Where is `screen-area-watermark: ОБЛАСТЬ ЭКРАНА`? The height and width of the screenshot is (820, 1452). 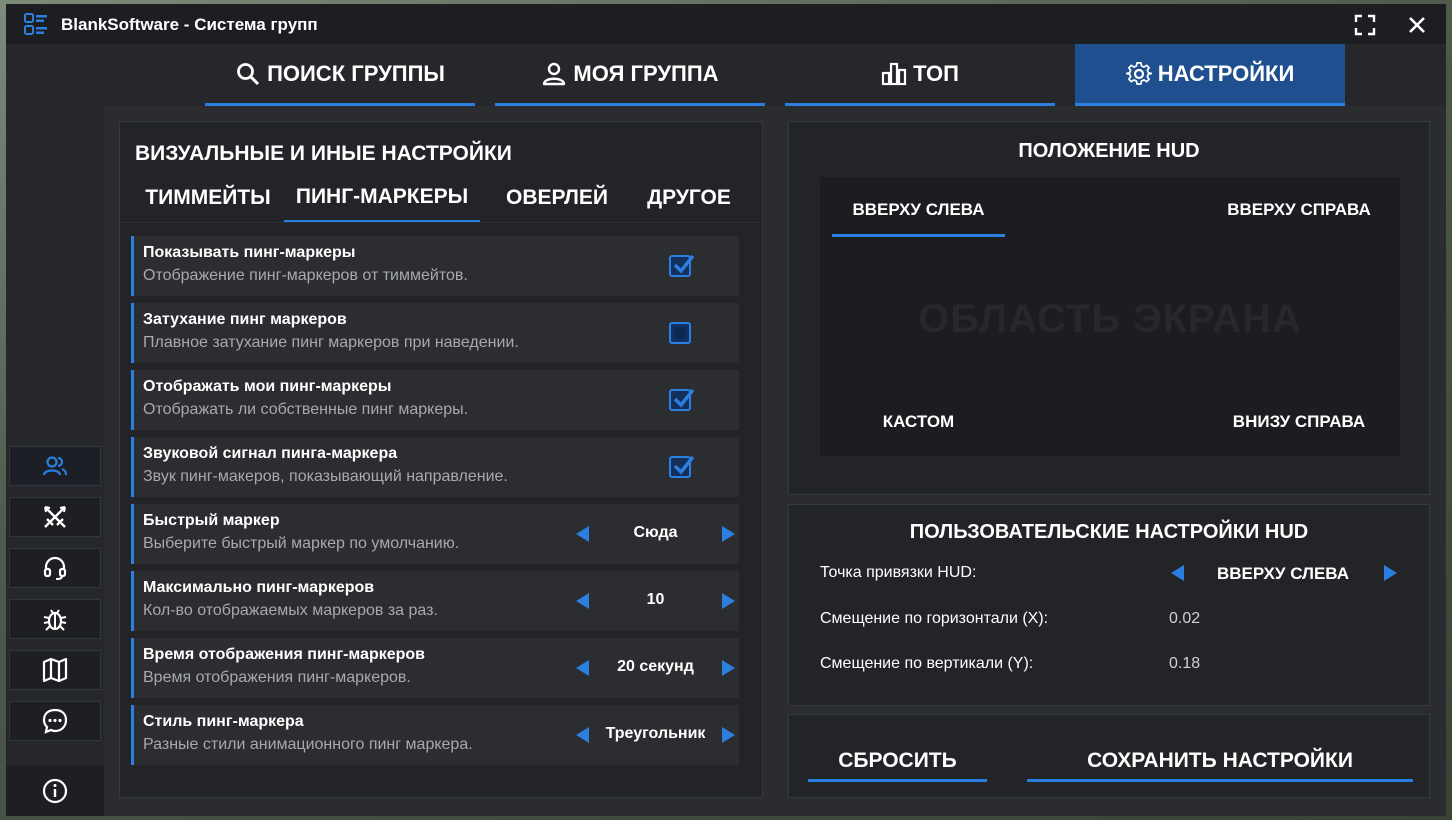 screen-area-watermark: ОБЛАСТЬ ЭКРАНА is located at coordinates (1110, 319).